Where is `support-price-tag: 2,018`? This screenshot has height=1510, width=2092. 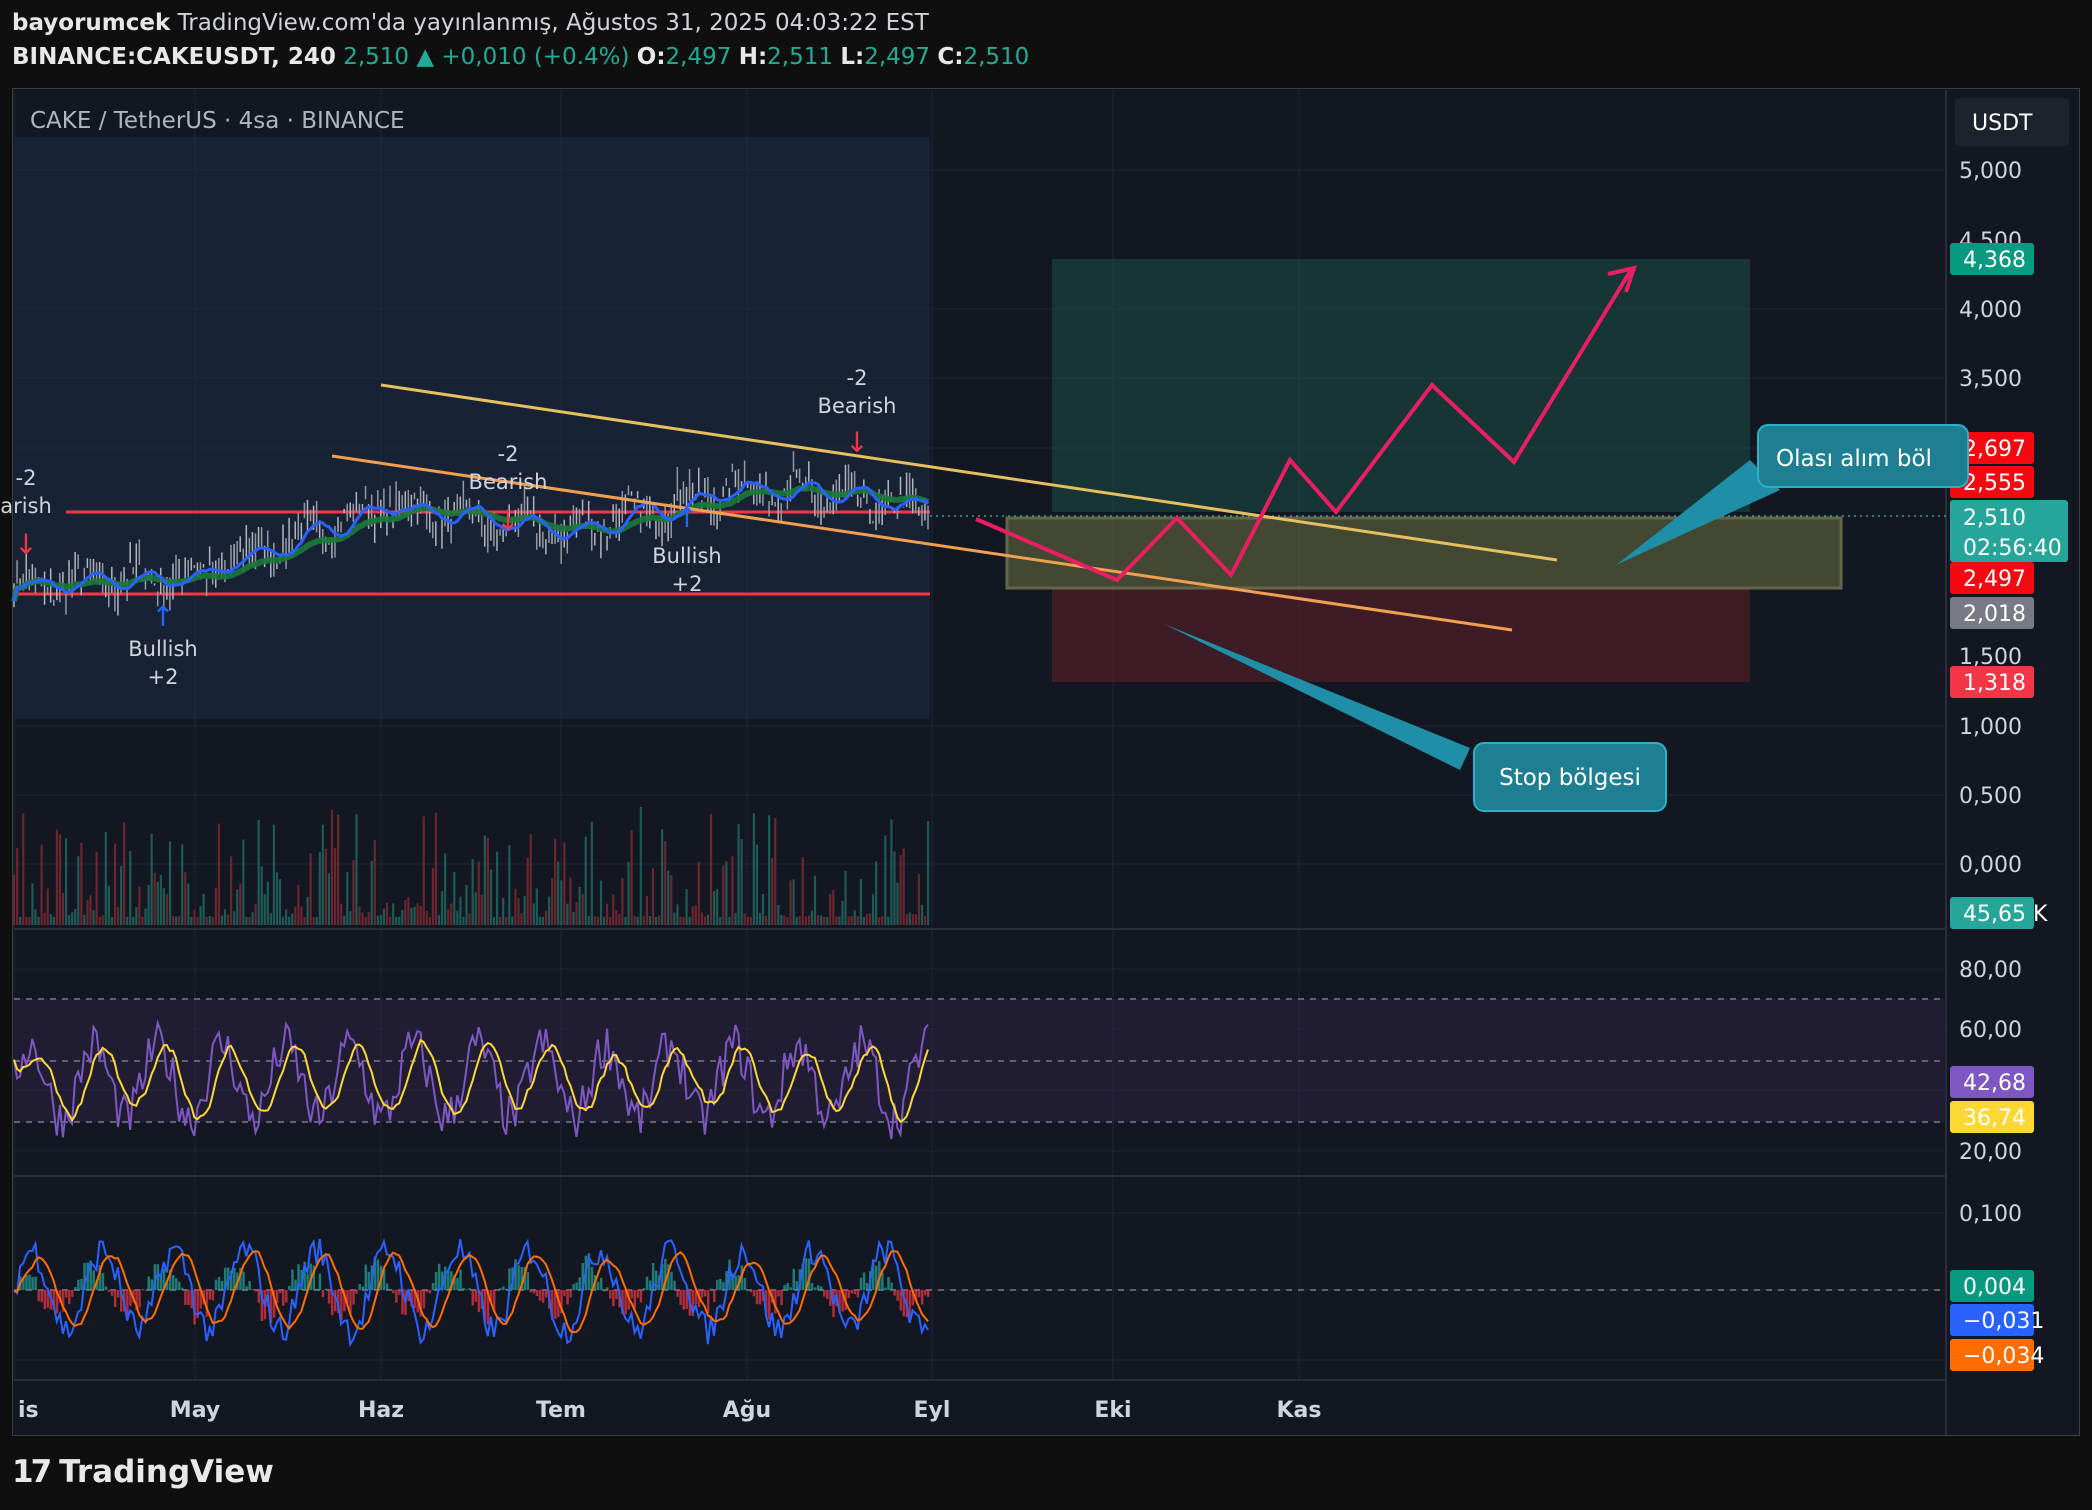
support-price-tag: 2,018 is located at coordinates (1994, 614).